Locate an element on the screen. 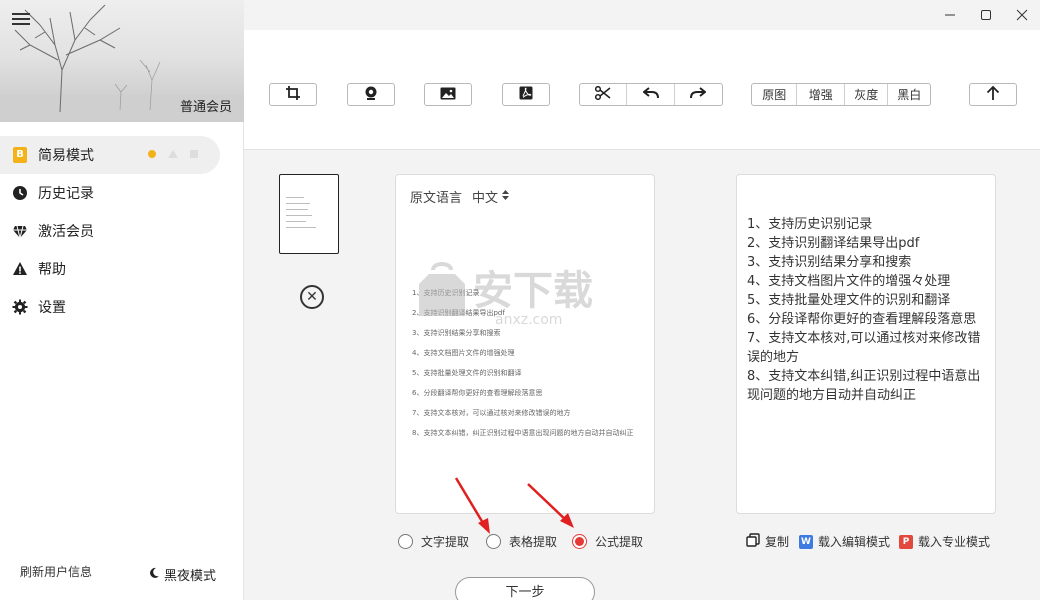 Image resolution: width=1040 pixels, height=600 pixels. source-language-row: 原文语言 中文 is located at coordinates (460, 196).